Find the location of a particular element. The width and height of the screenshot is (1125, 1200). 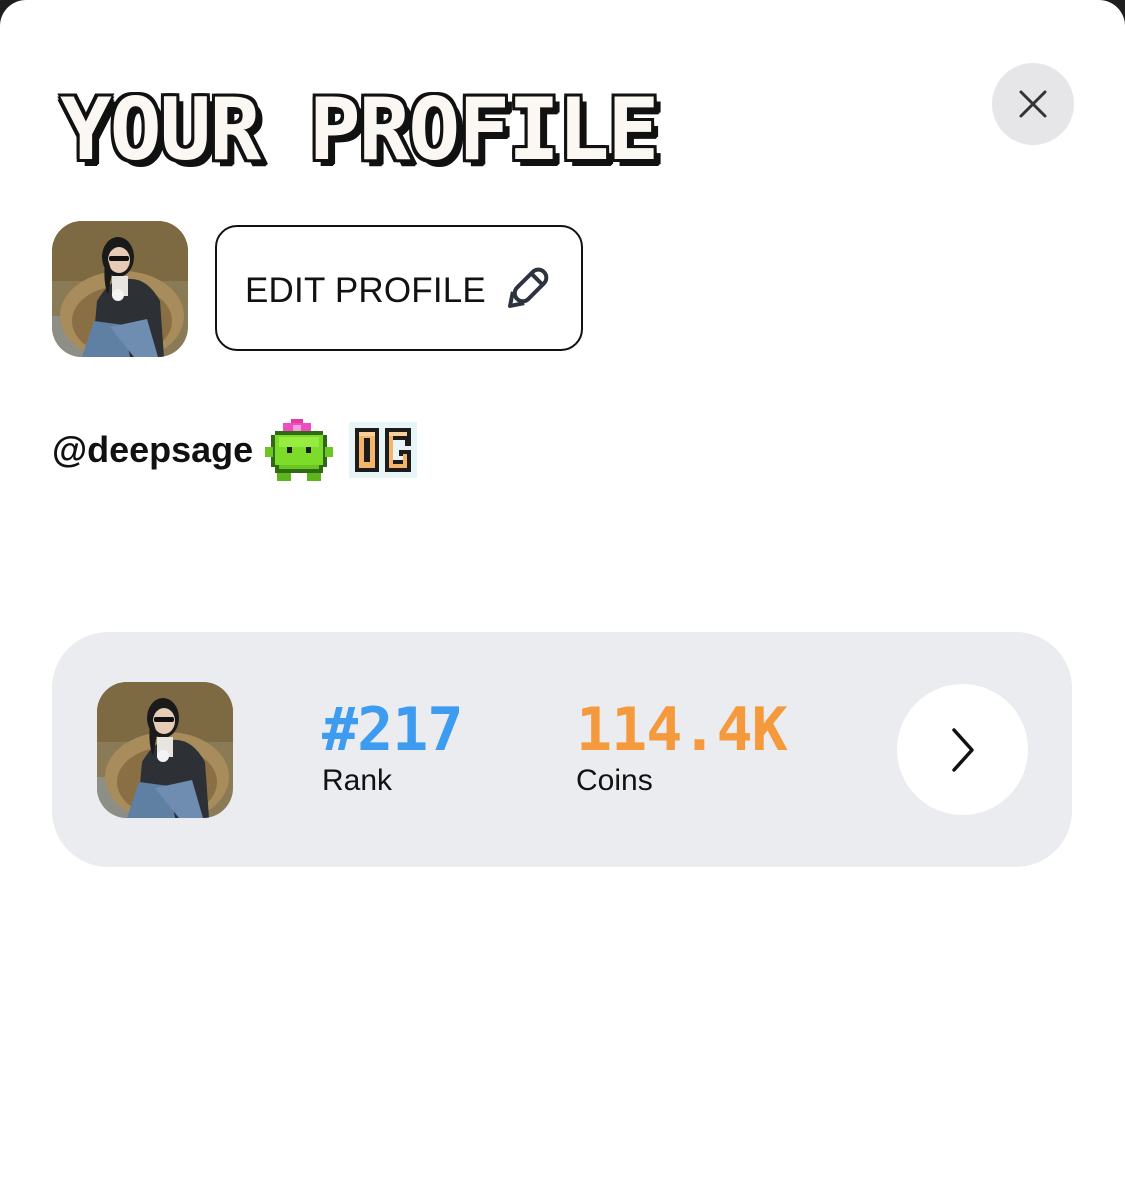

username-row: @deepsage is located at coordinates (242, 450).